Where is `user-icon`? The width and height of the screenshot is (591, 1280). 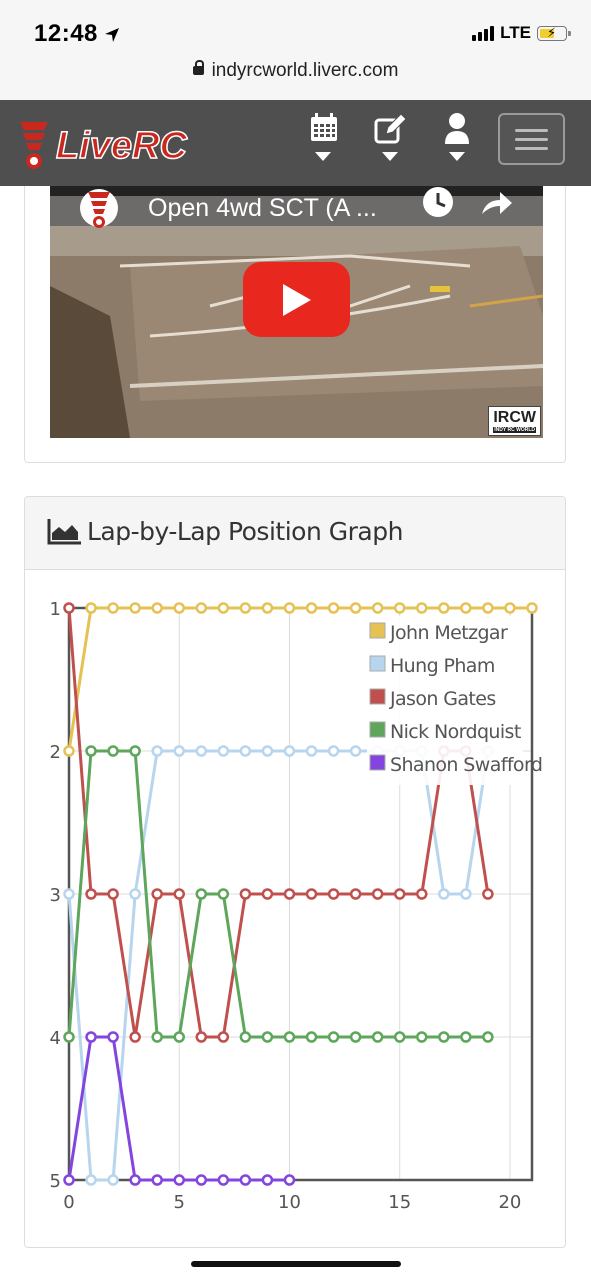
user-icon is located at coordinates (457, 128).